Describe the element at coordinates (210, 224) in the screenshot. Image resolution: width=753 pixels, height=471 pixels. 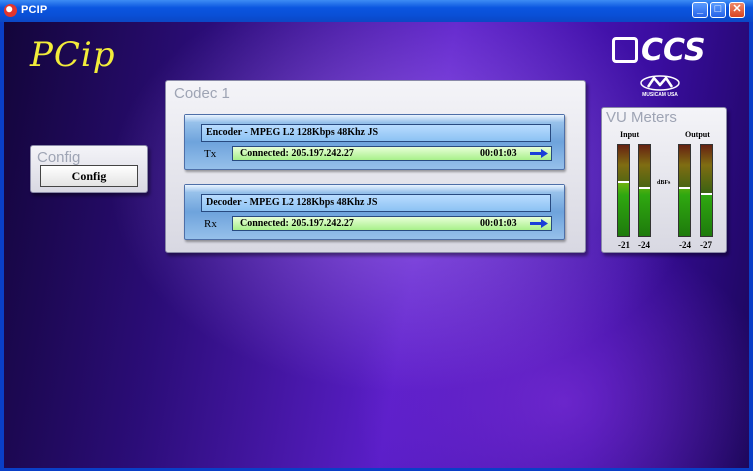
I see `decoder-direction-label: Rx` at that location.